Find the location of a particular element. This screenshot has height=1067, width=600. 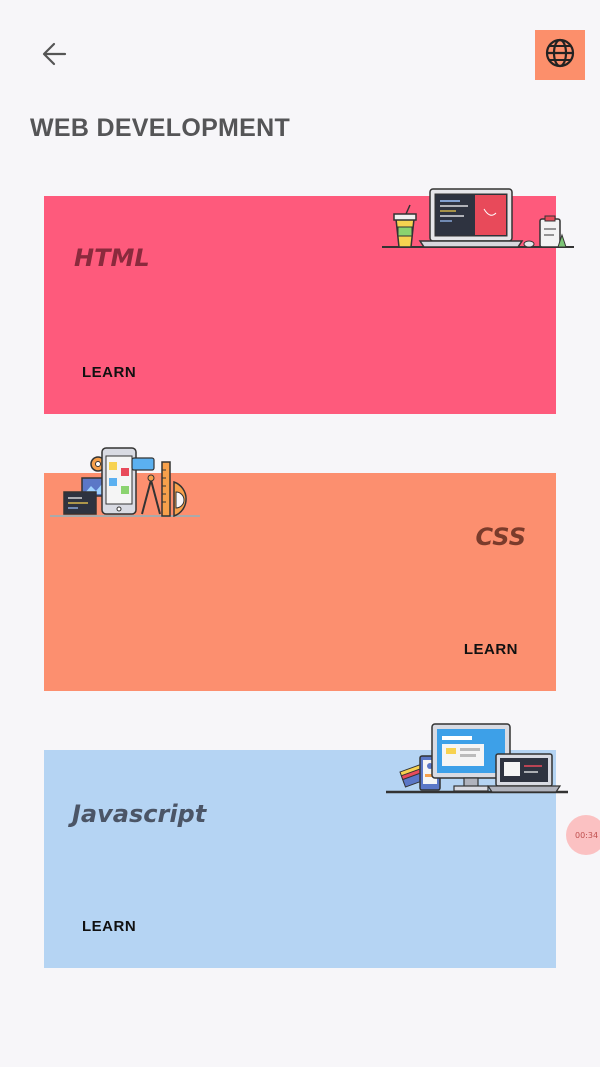

language-button is located at coordinates (560, 55).